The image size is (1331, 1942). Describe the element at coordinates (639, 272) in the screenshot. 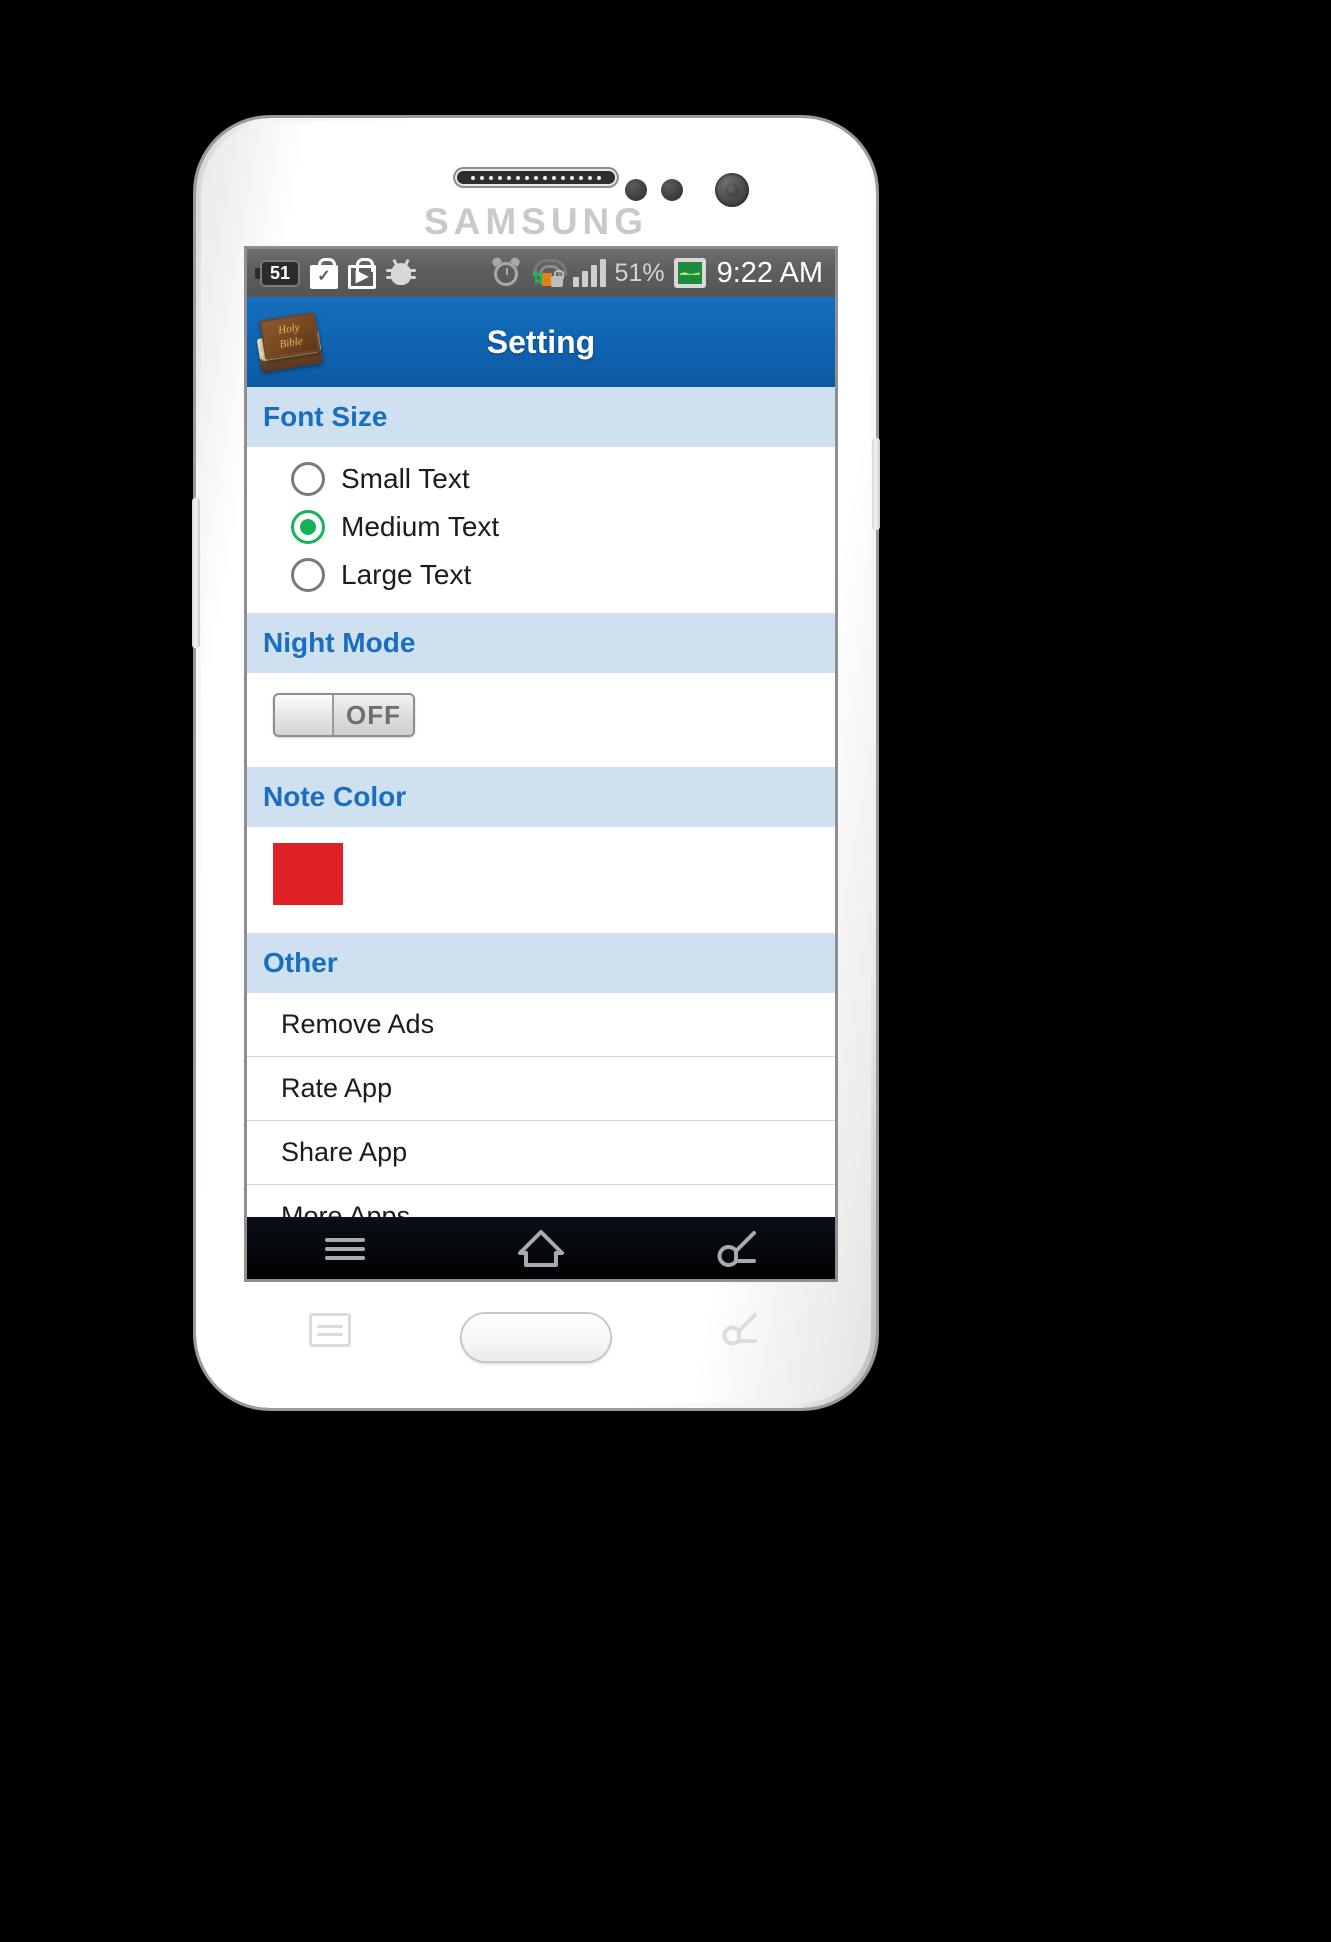

I see `battery-percent-label: 51%` at that location.